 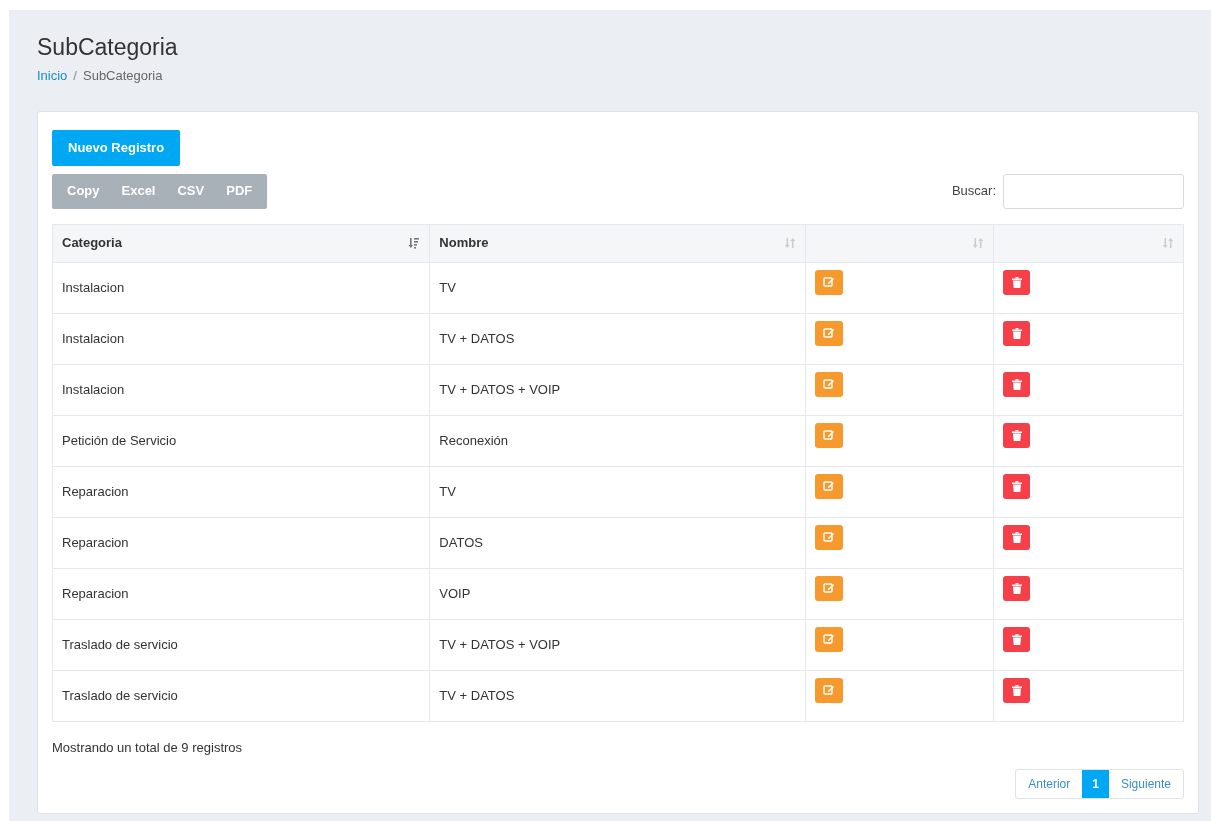 I want to click on export-button: CSV, so click(x=191, y=191).